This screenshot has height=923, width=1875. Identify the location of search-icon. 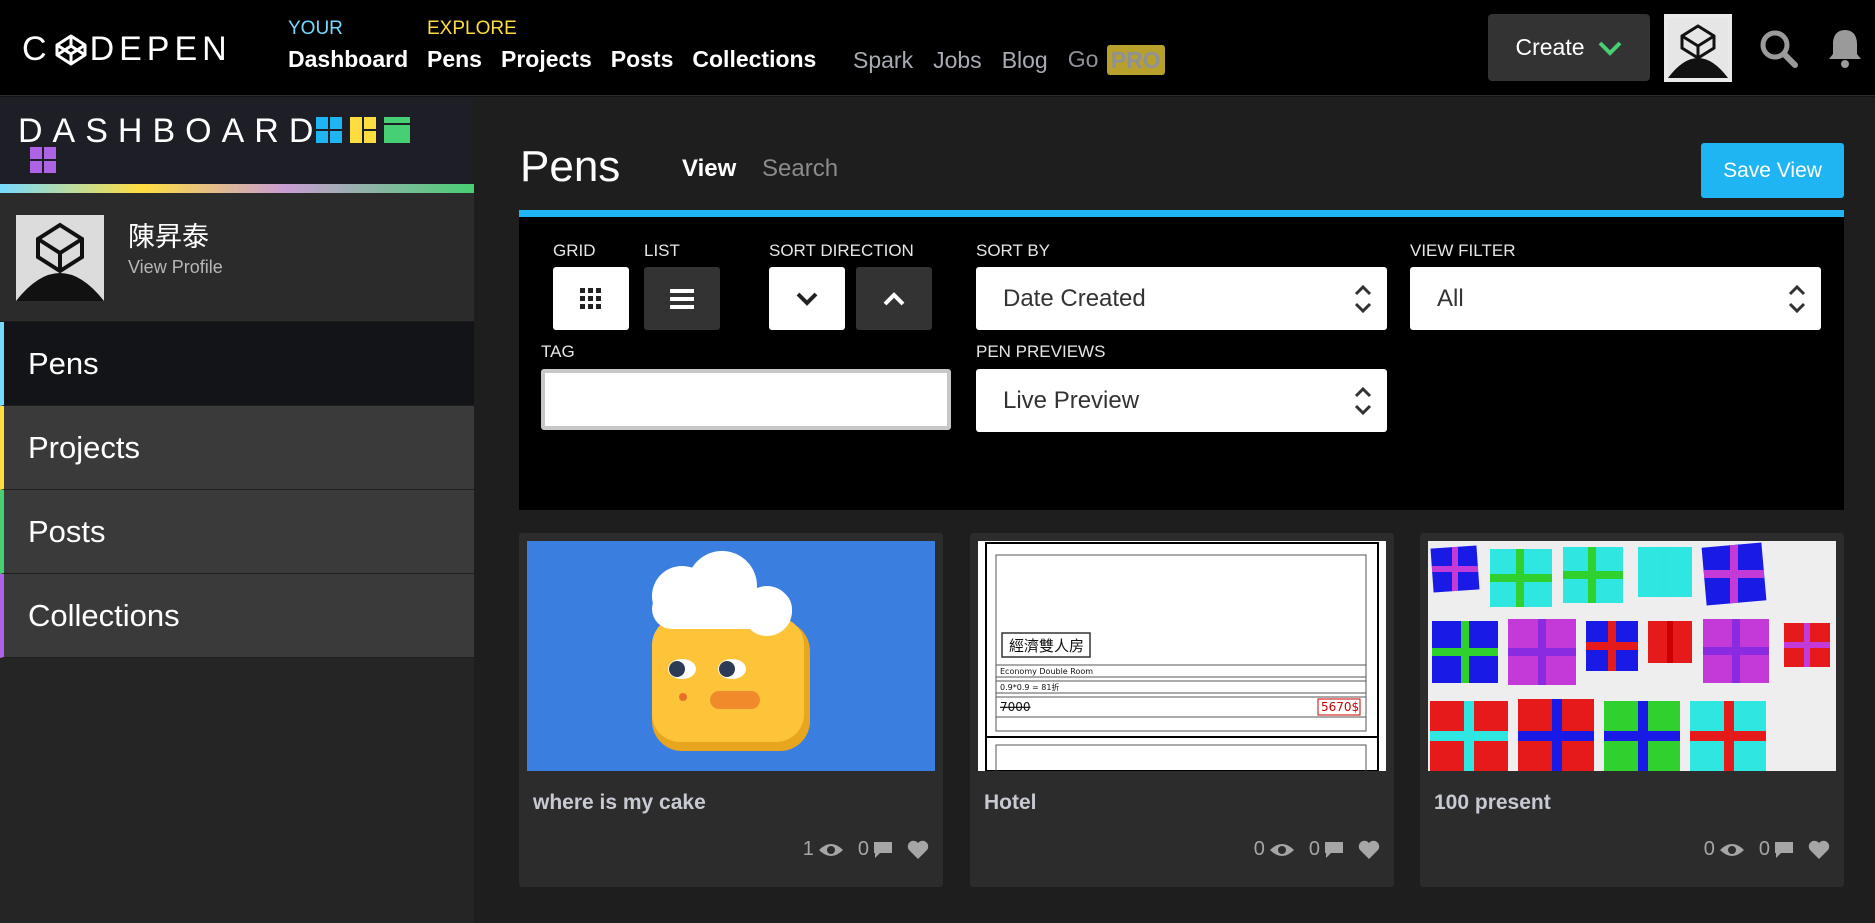
(1778, 48).